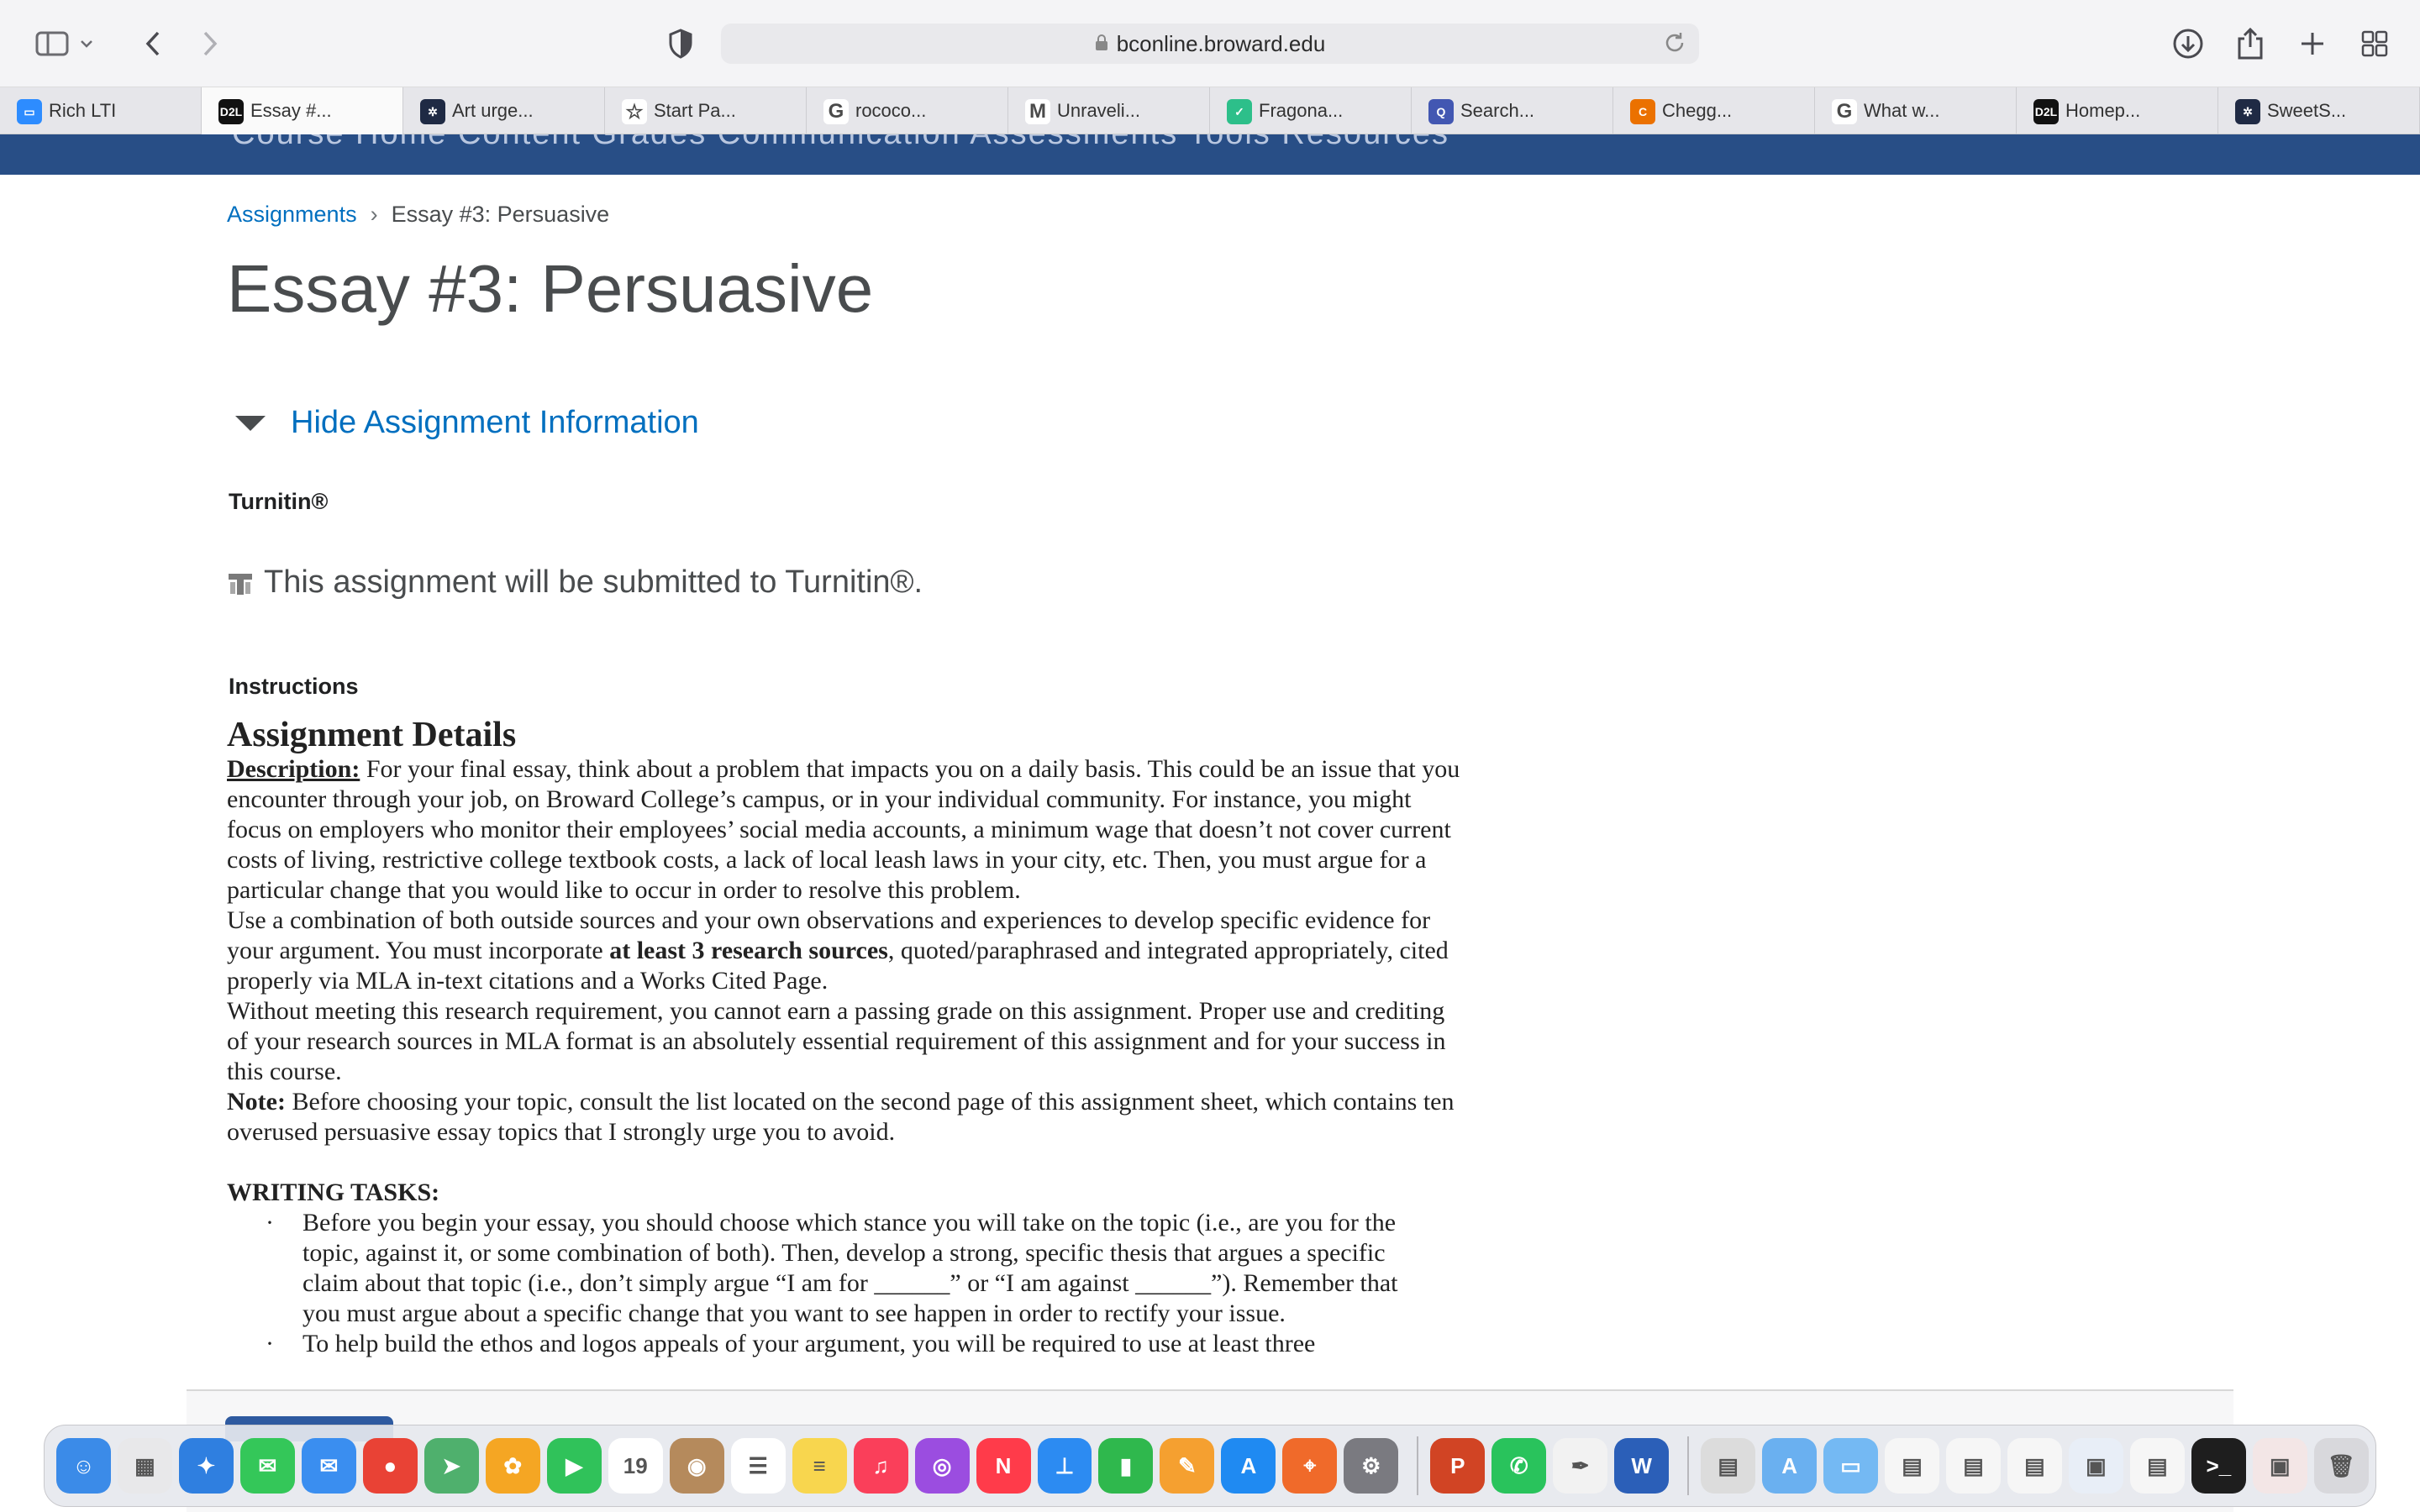  I want to click on caret-down-icon, so click(250, 423).